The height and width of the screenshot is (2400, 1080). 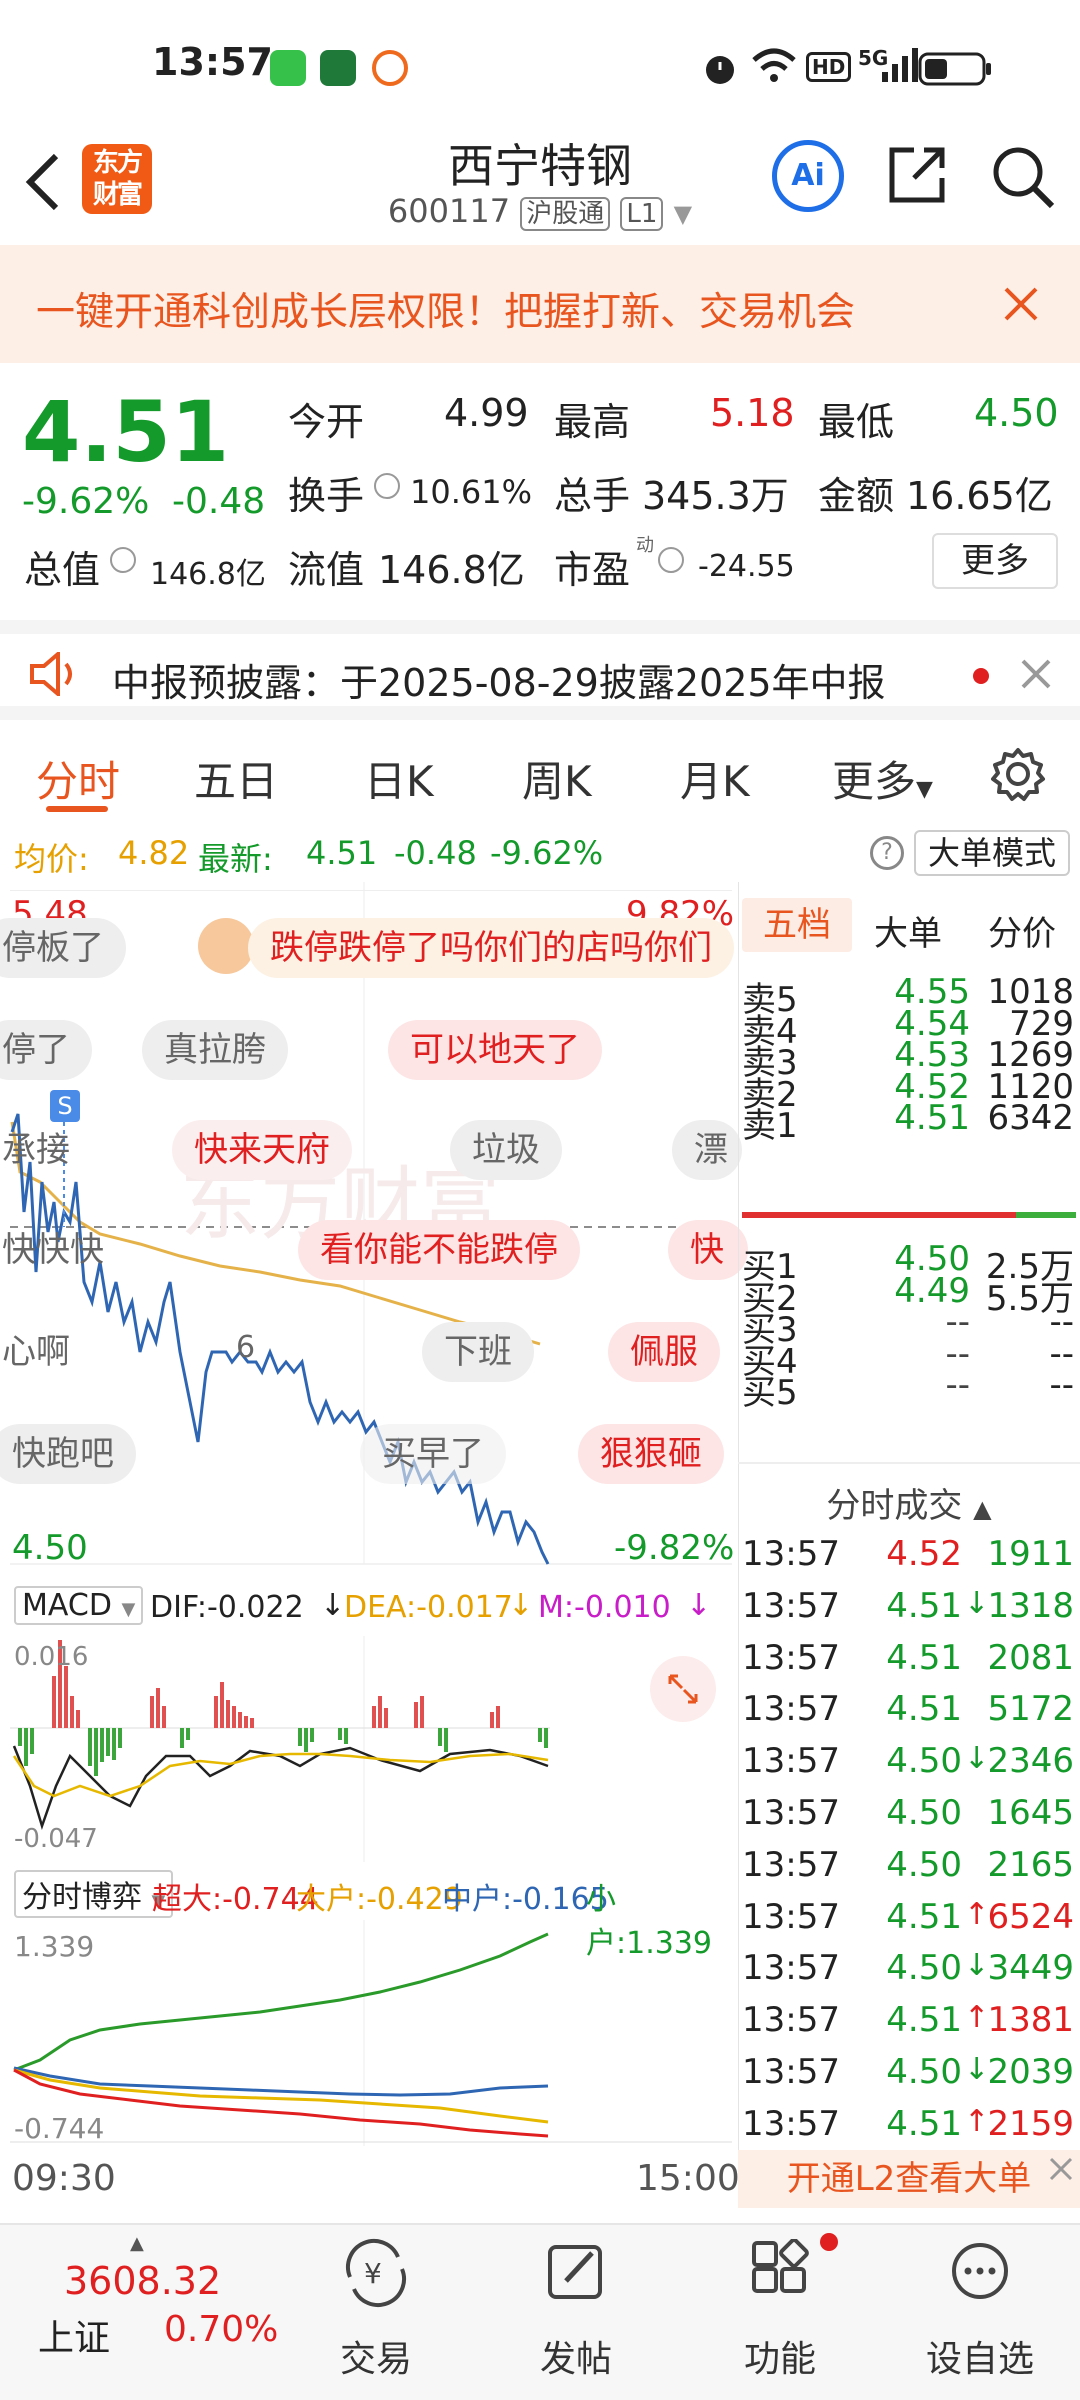 What do you see at coordinates (433, 1454) in the screenshot?
I see `danmu-comment: 买早了` at bounding box center [433, 1454].